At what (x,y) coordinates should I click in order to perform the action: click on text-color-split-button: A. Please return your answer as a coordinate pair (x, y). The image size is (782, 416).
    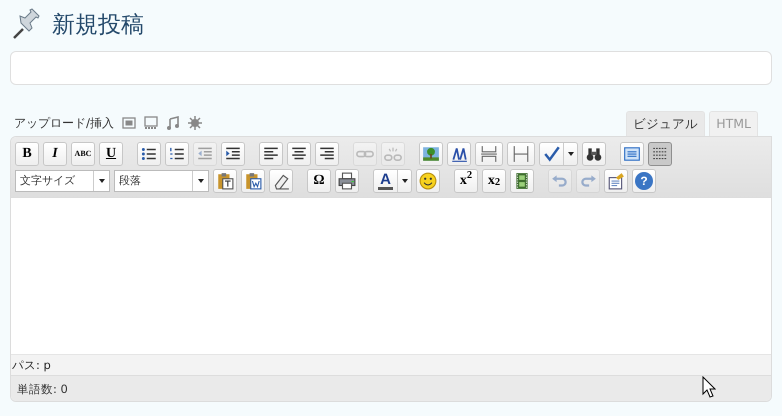
    Looking at the image, I should click on (392, 180).